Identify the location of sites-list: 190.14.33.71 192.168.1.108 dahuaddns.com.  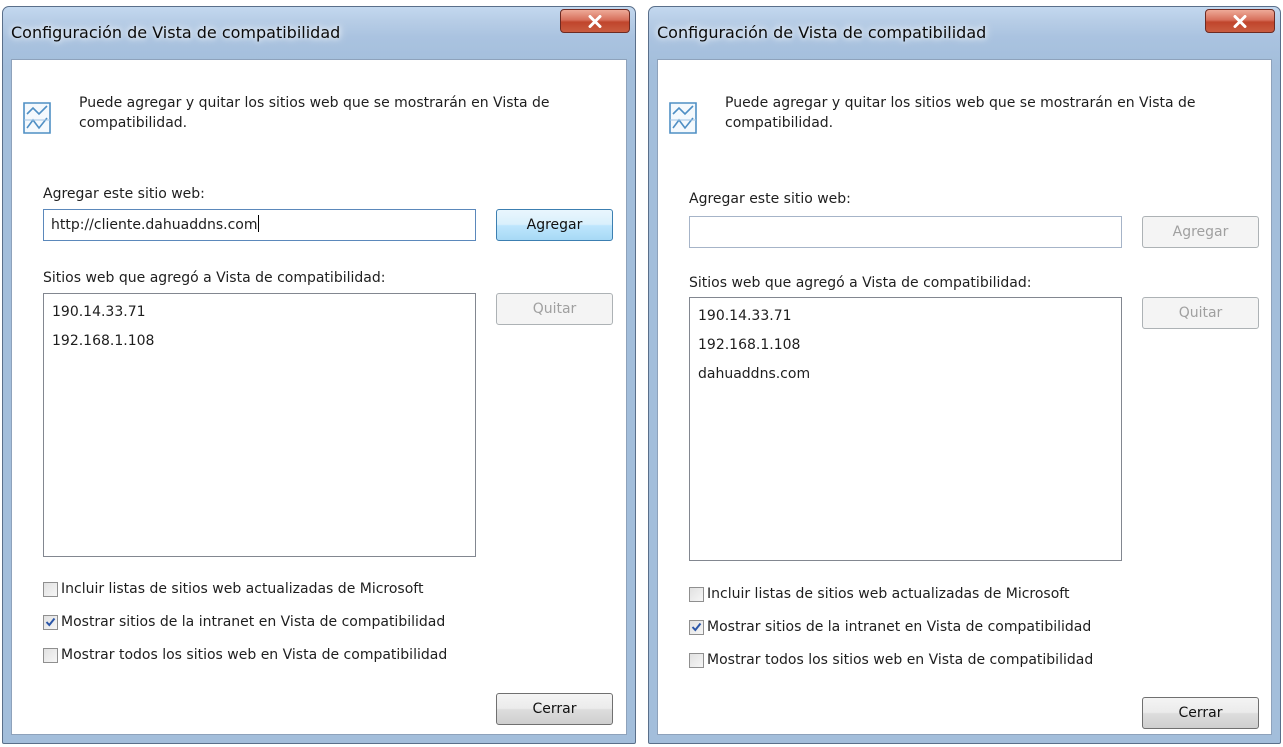
(905, 429).